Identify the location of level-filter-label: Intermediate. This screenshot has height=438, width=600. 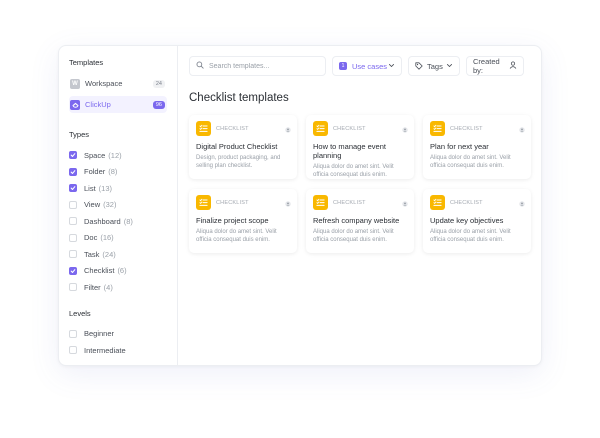
(105, 350).